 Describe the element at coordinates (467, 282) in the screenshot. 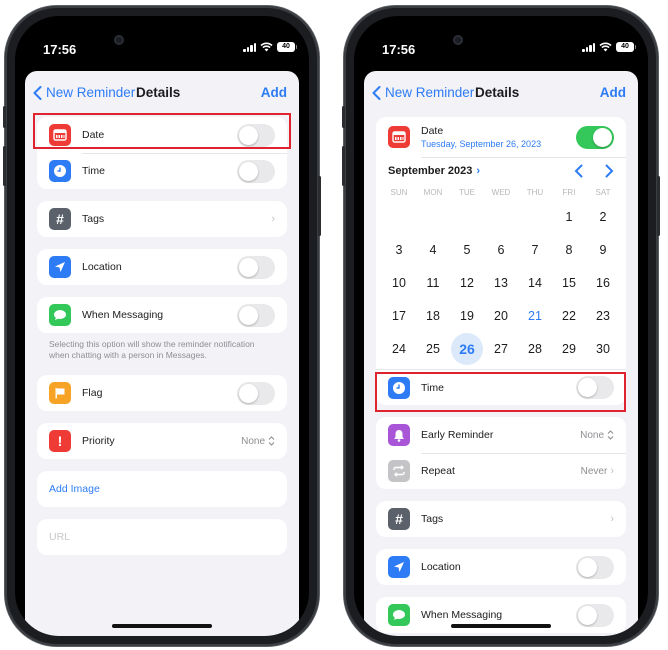

I see `day-cell: 12` at that location.